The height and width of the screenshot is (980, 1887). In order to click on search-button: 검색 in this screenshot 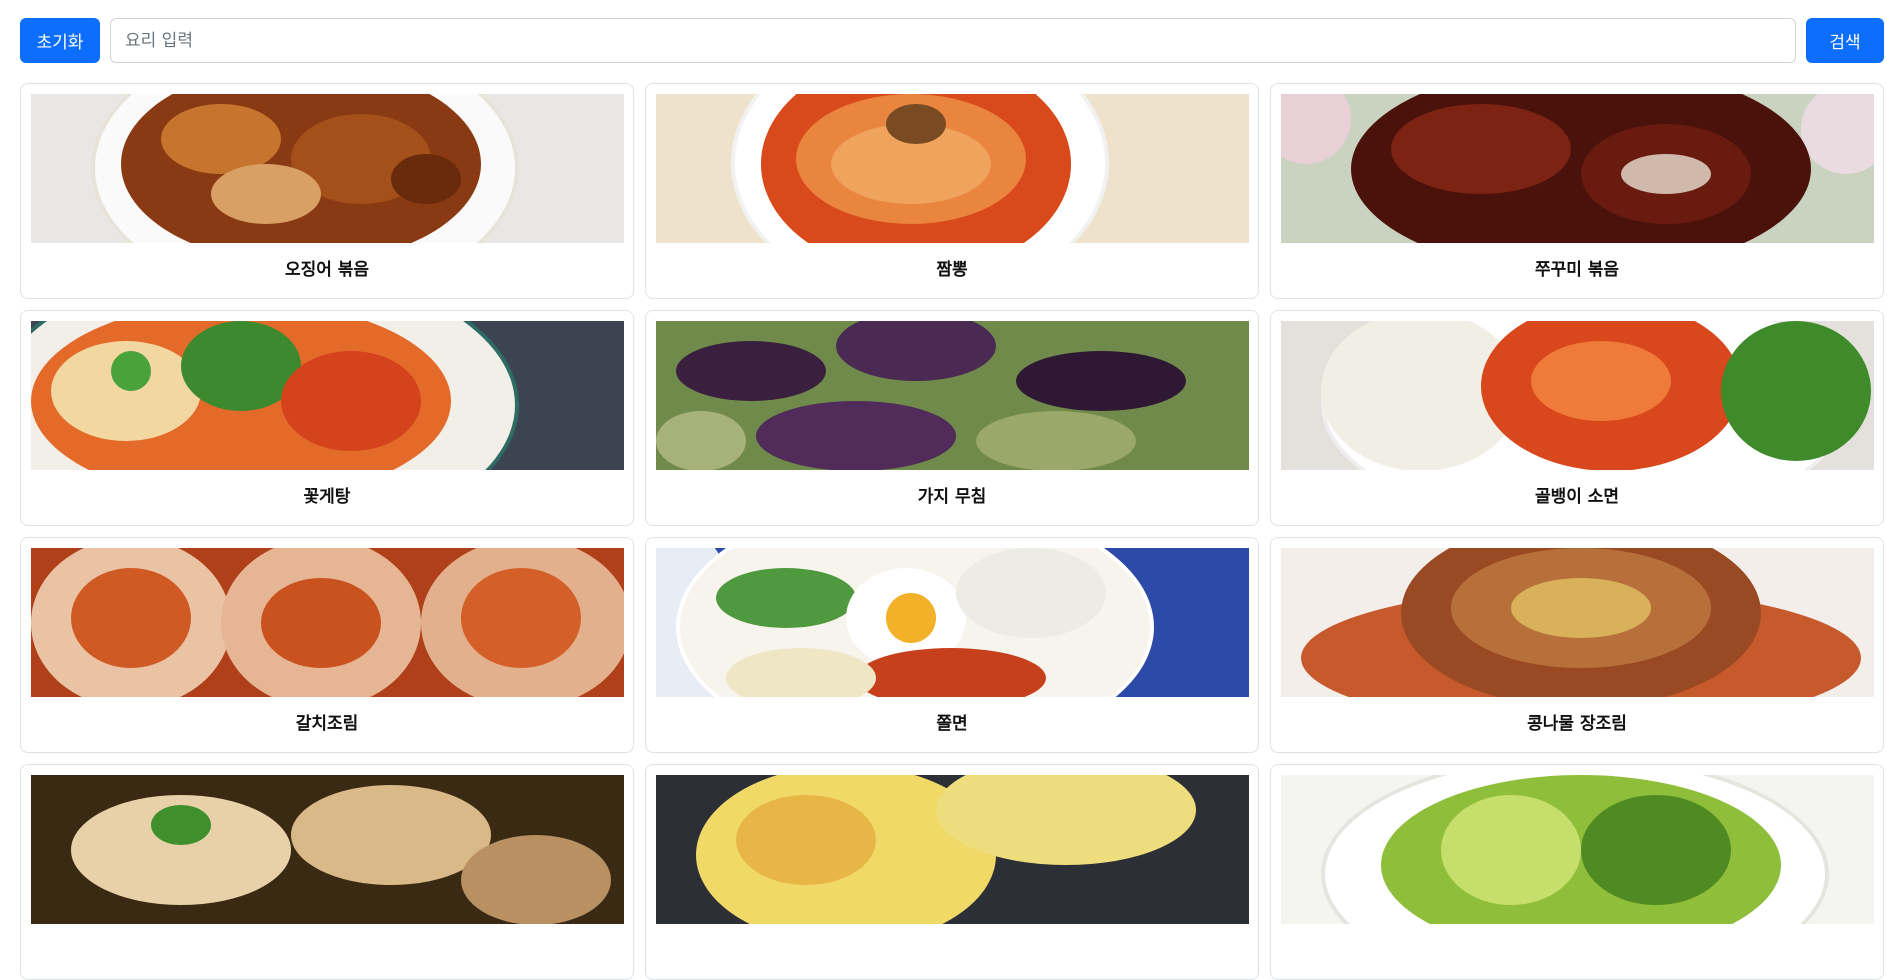, I will do `click(1845, 40)`.